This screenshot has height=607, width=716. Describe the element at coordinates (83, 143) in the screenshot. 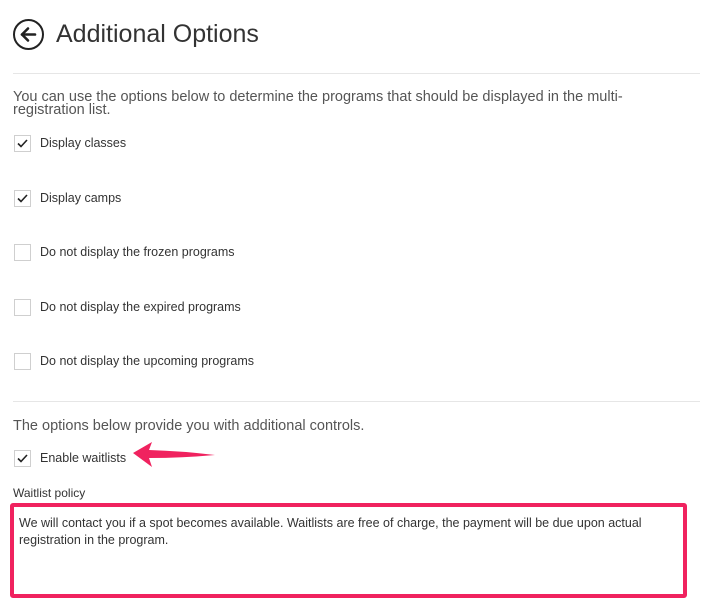

I see `option-label: Display classes` at that location.